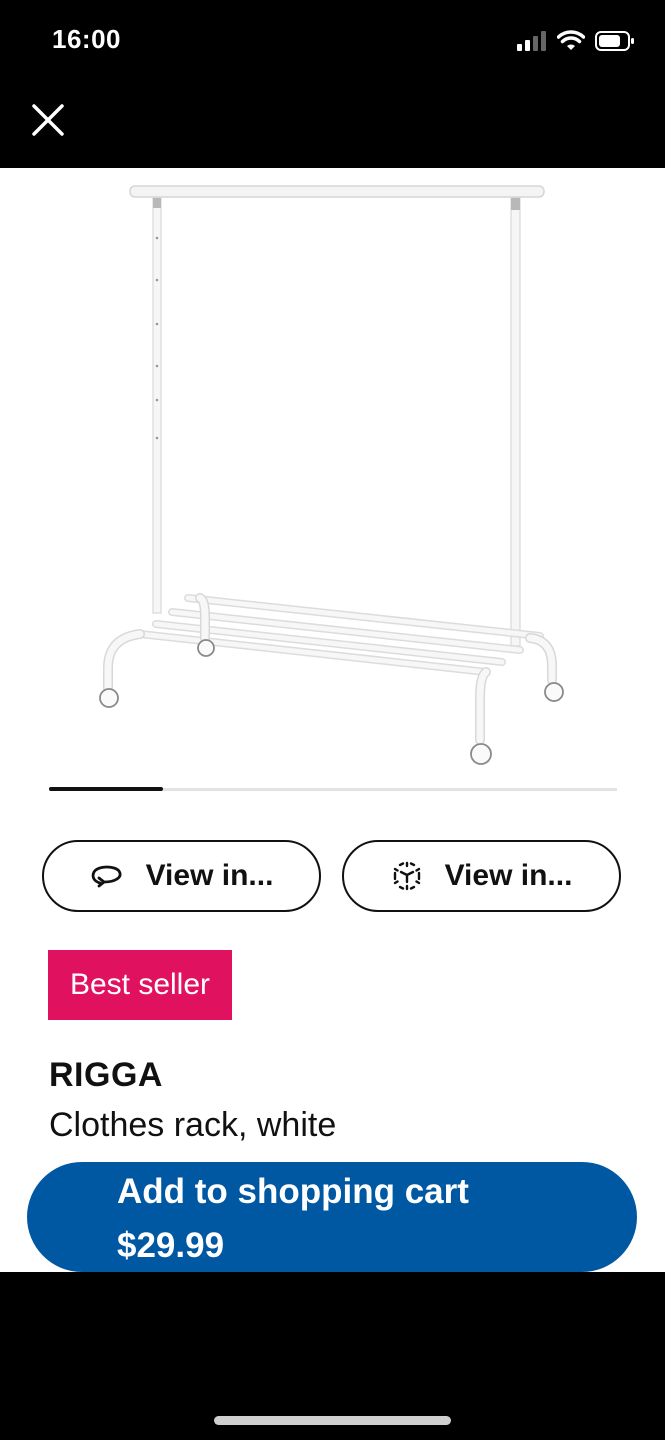 This screenshot has height=1440, width=665. Describe the element at coordinates (332, 1356) in the screenshot. I see `bottom-safe-area` at that location.